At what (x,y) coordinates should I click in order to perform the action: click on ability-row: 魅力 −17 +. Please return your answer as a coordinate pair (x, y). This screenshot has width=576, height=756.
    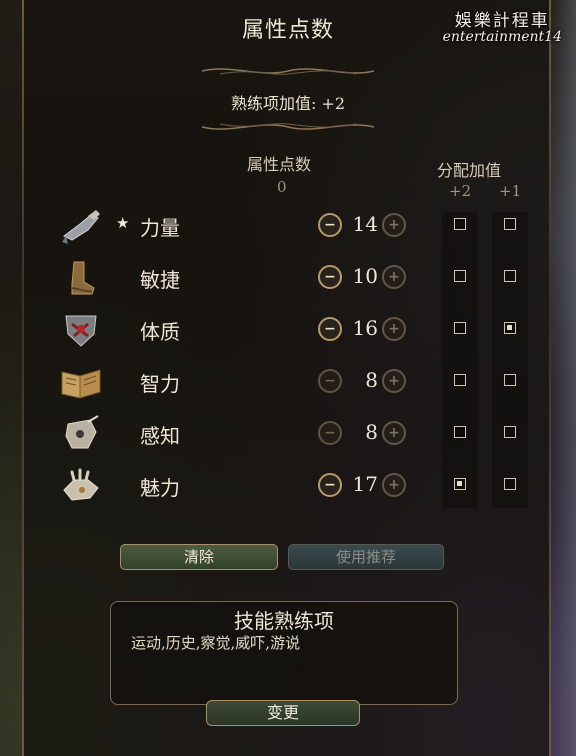
    Looking at the image, I should click on (288, 486).